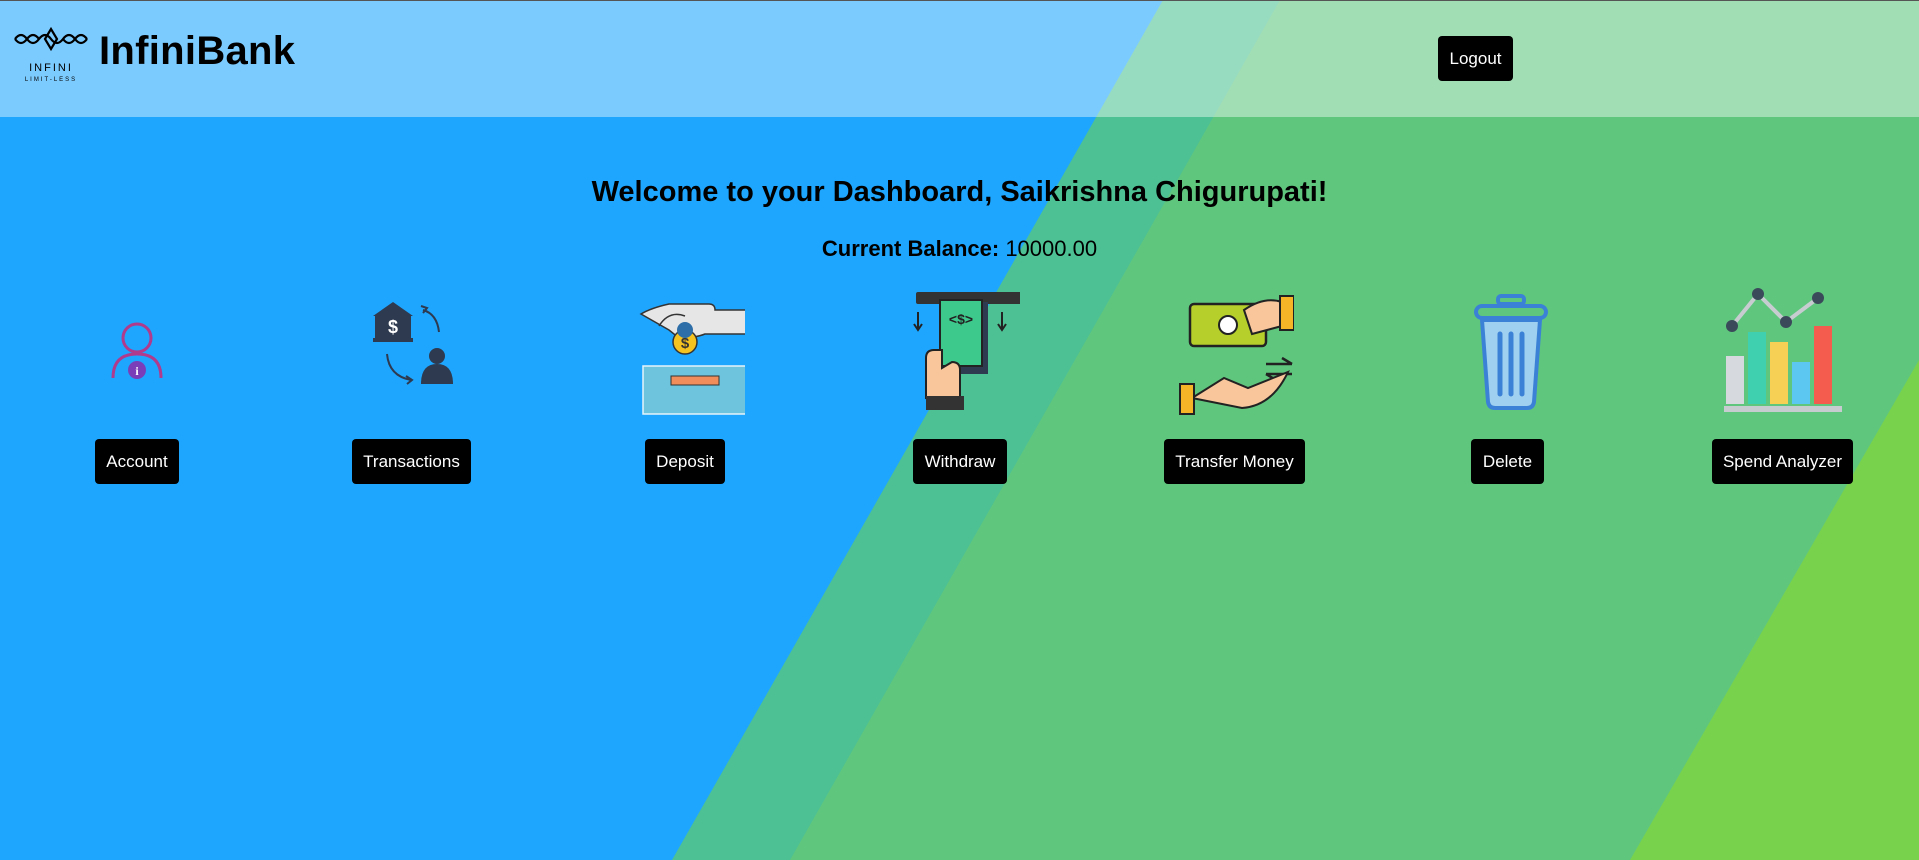 Image resolution: width=1919 pixels, height=860 pixels. Describe the element at coordinates (411, 351) in the screenshot. I see `transactions-icon: $` at that location.